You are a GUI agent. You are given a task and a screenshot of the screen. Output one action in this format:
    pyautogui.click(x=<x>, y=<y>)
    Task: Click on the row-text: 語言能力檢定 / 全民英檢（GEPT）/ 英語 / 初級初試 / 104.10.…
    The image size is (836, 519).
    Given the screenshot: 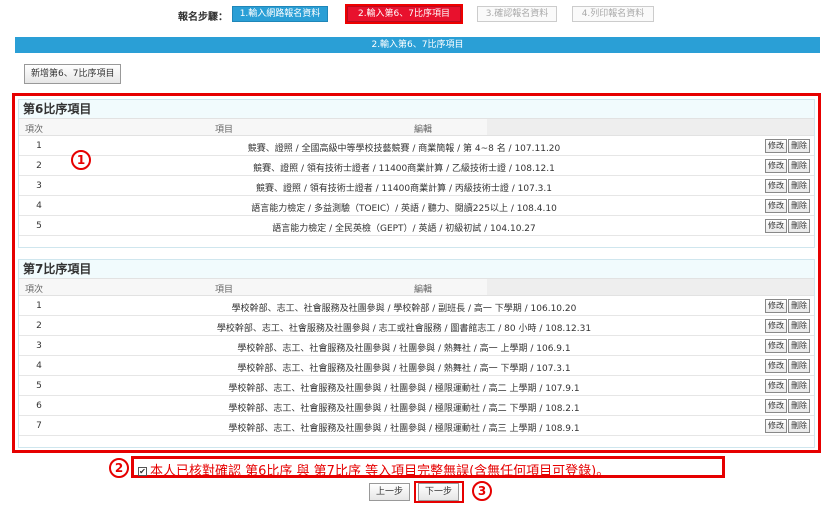 What is the action you would take?
    pyautogui.click(x=404, y=229)
    